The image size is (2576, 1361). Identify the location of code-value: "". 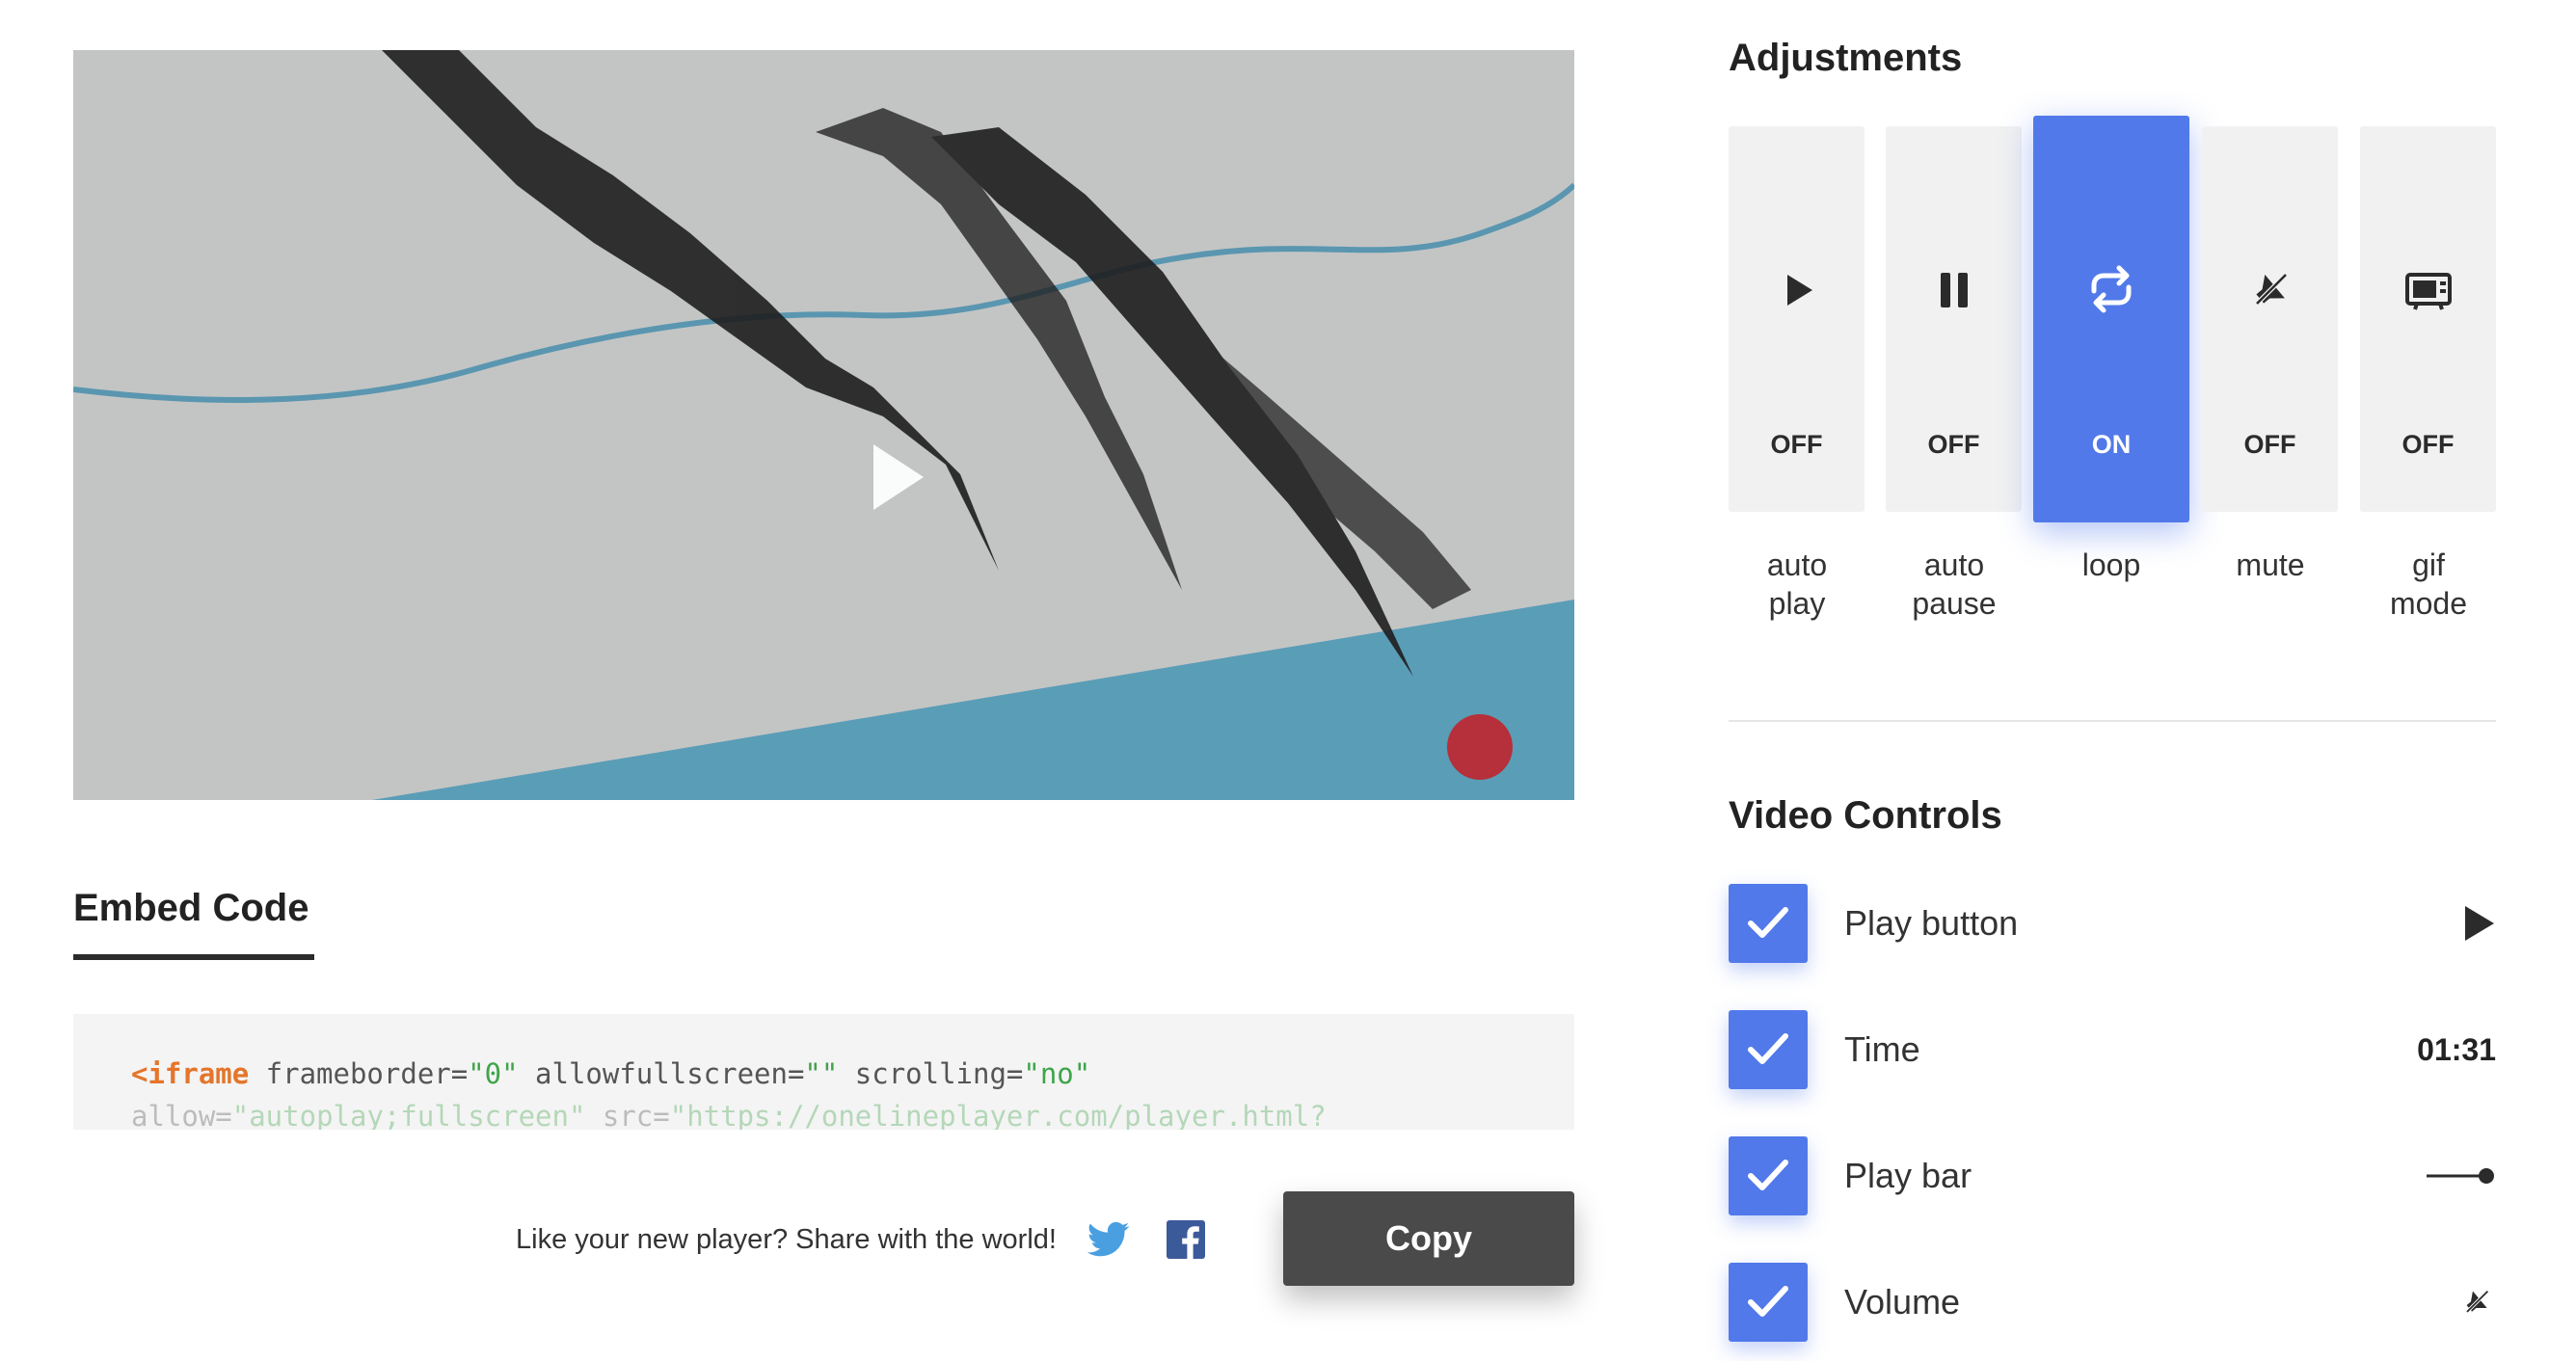
(822, 1073).